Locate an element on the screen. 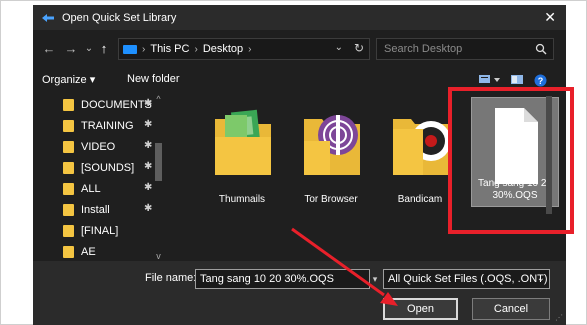 The image size is (587, 325). file-name: Thumnails is located at coordinates (242, 199).